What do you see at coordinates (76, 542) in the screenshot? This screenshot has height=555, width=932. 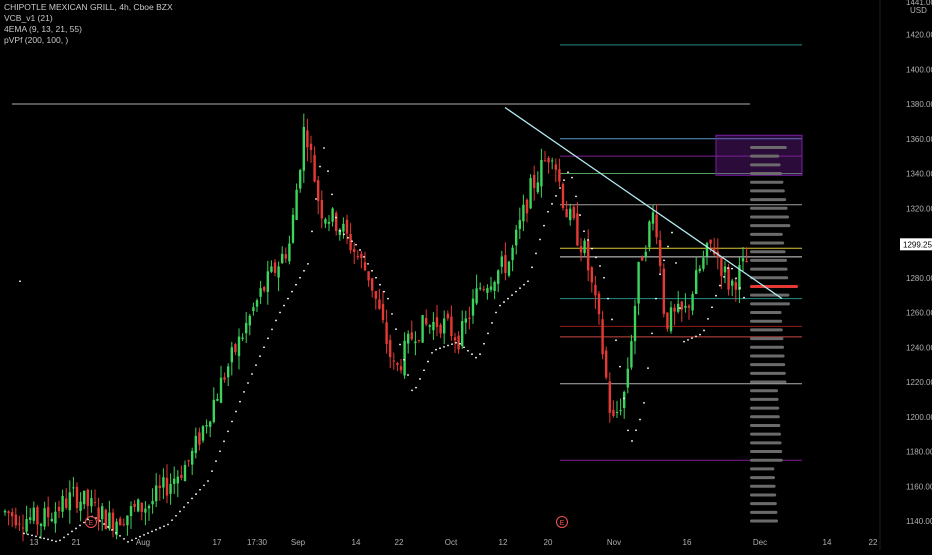 I see `time-tick-label: 21` at bounding box center [76, 542].